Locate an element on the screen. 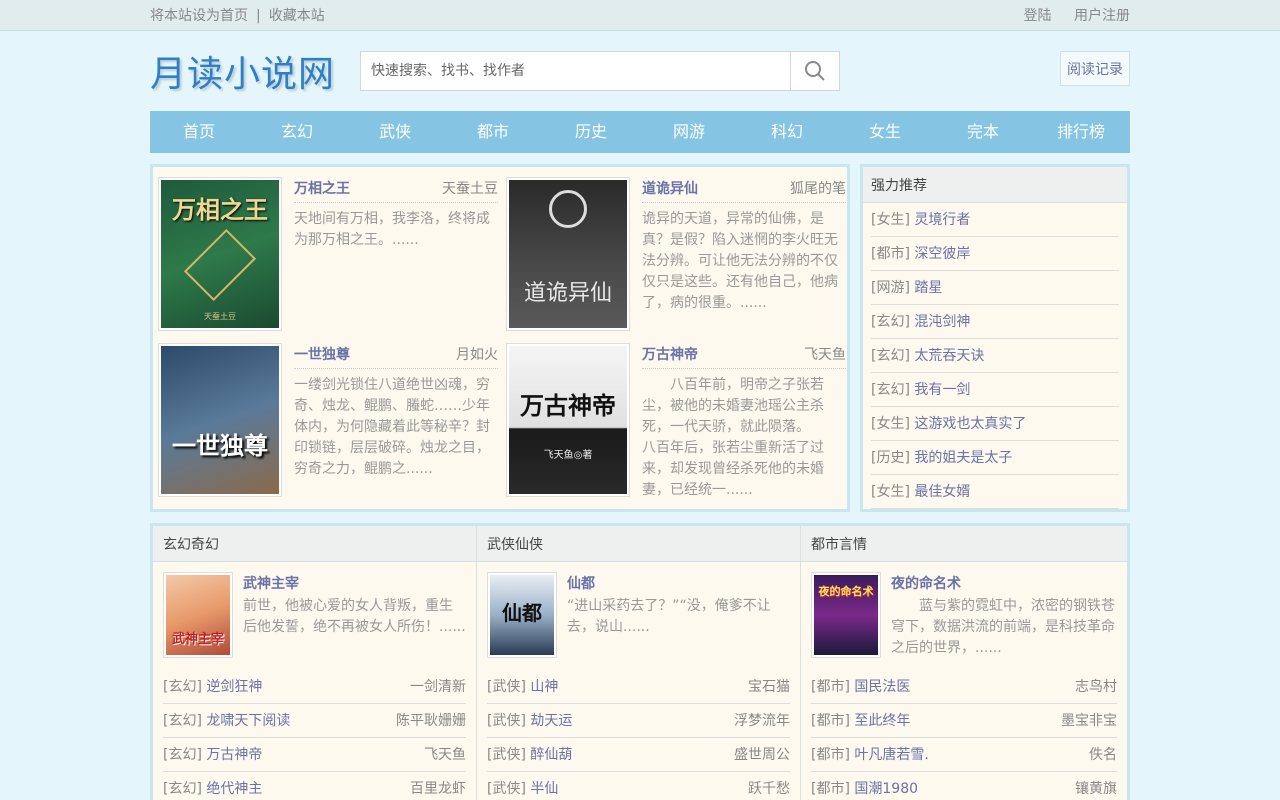 The height and width of the screenshot is (800, 1280). book-link: 这游戏也太真实了 is located at coordinates (970, 424).